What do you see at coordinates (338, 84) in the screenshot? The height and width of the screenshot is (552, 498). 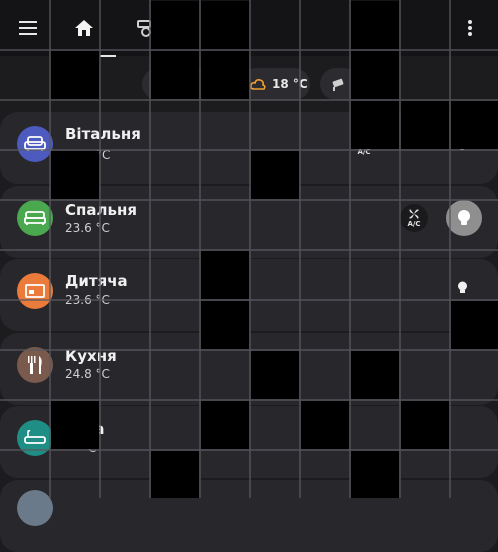 I see `camera-icon` at bounding box center [338, 84].